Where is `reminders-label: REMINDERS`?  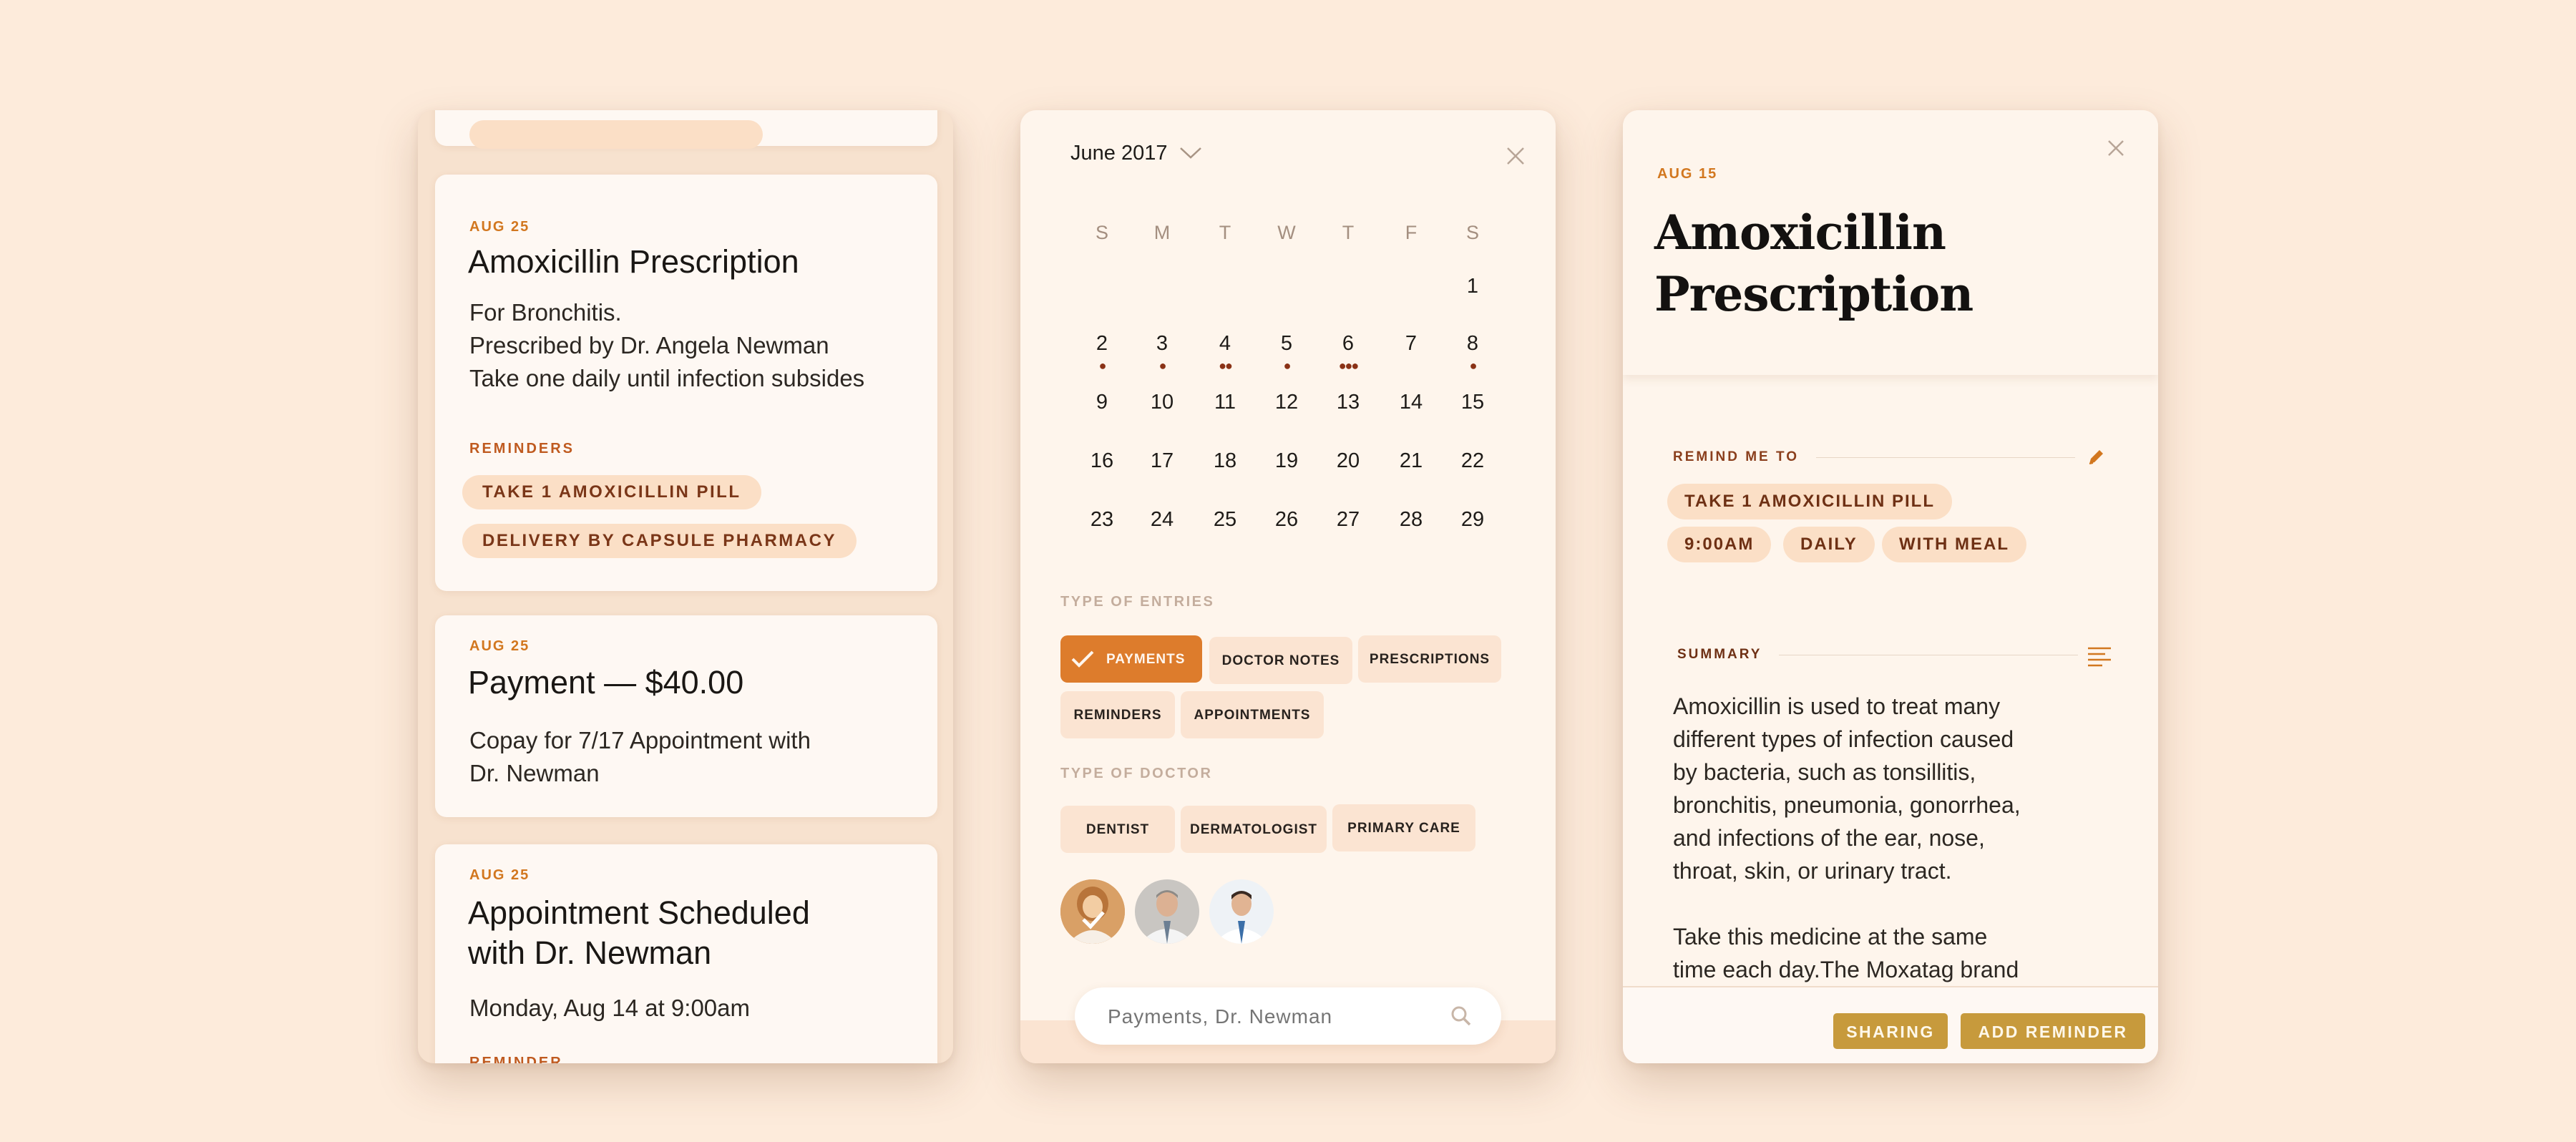
reminders-label: REMINDERS is located at coordinates (522, 449).